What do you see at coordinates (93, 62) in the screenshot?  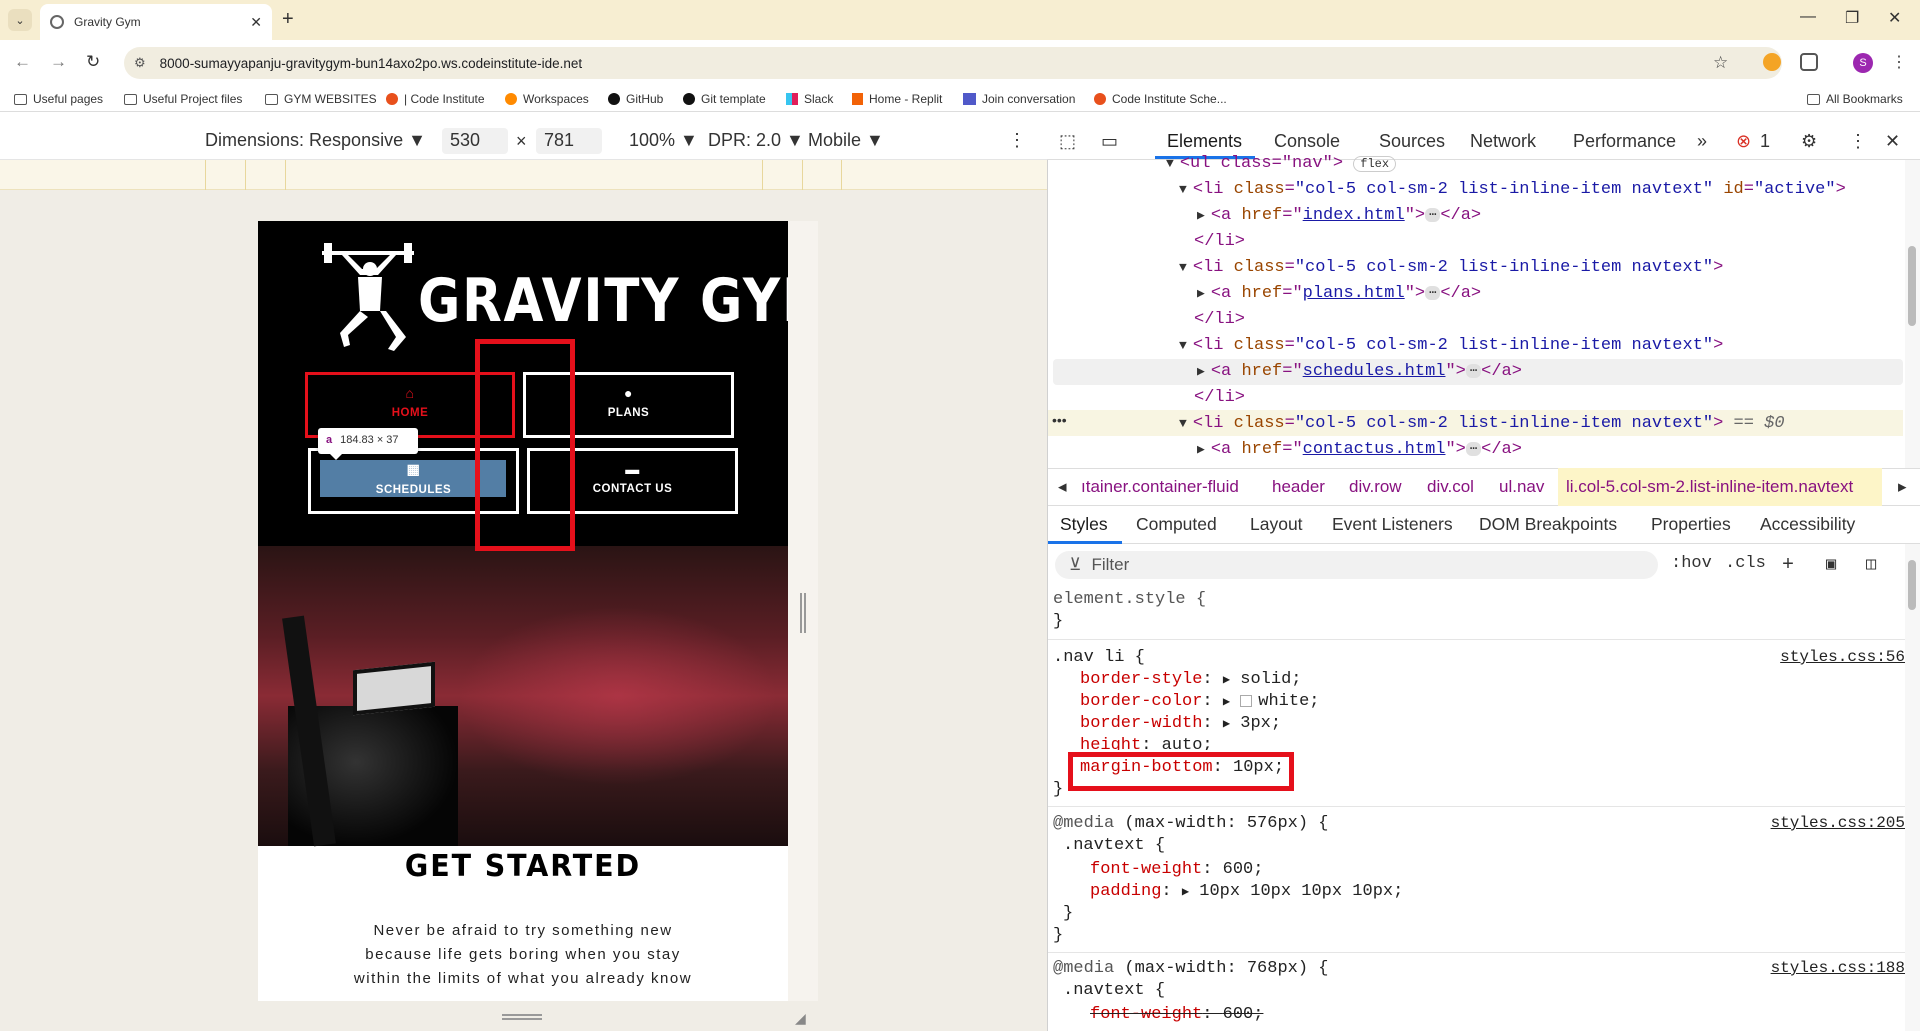 I see `reload-icon: ↻` at bounding box center [93, 62].